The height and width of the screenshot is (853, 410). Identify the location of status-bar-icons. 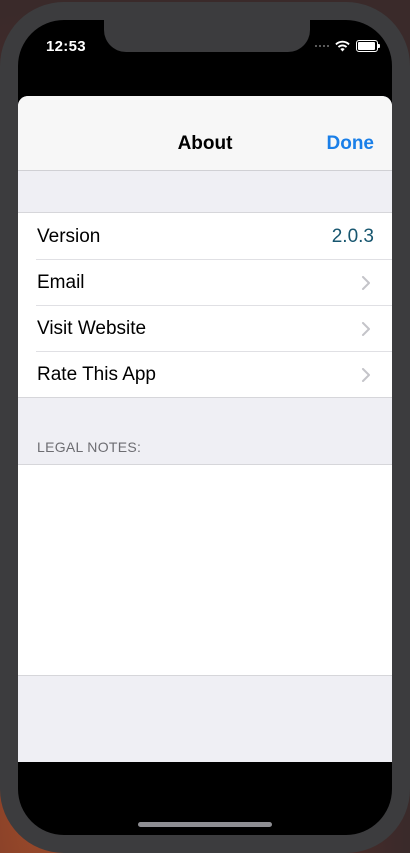
(347, 46).